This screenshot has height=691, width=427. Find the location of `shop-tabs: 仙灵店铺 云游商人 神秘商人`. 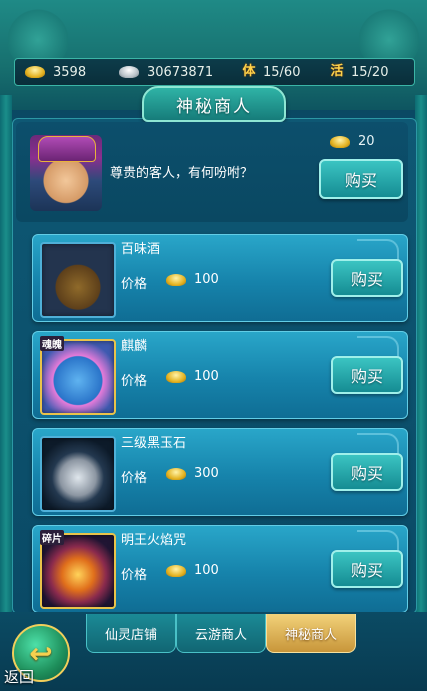

shop-tabs: 仙灵店铺 云游商人 神秘商人 is located at coordinates (221, 633).